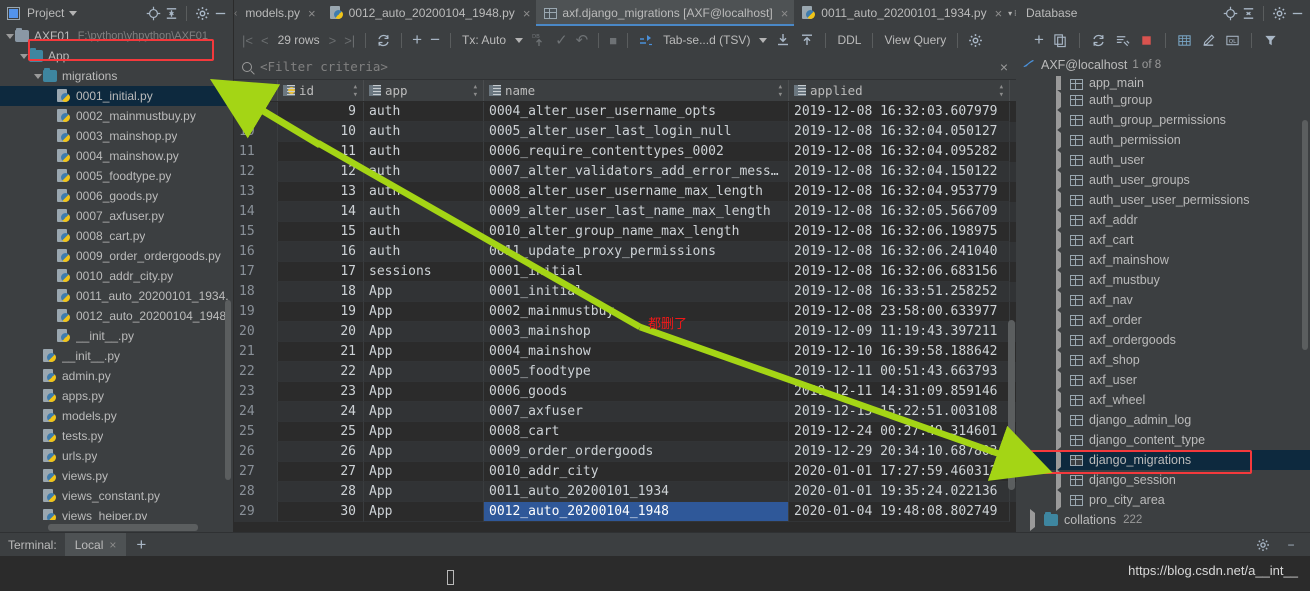  I want to click on ddl-button: DDL, so click(849, 40).